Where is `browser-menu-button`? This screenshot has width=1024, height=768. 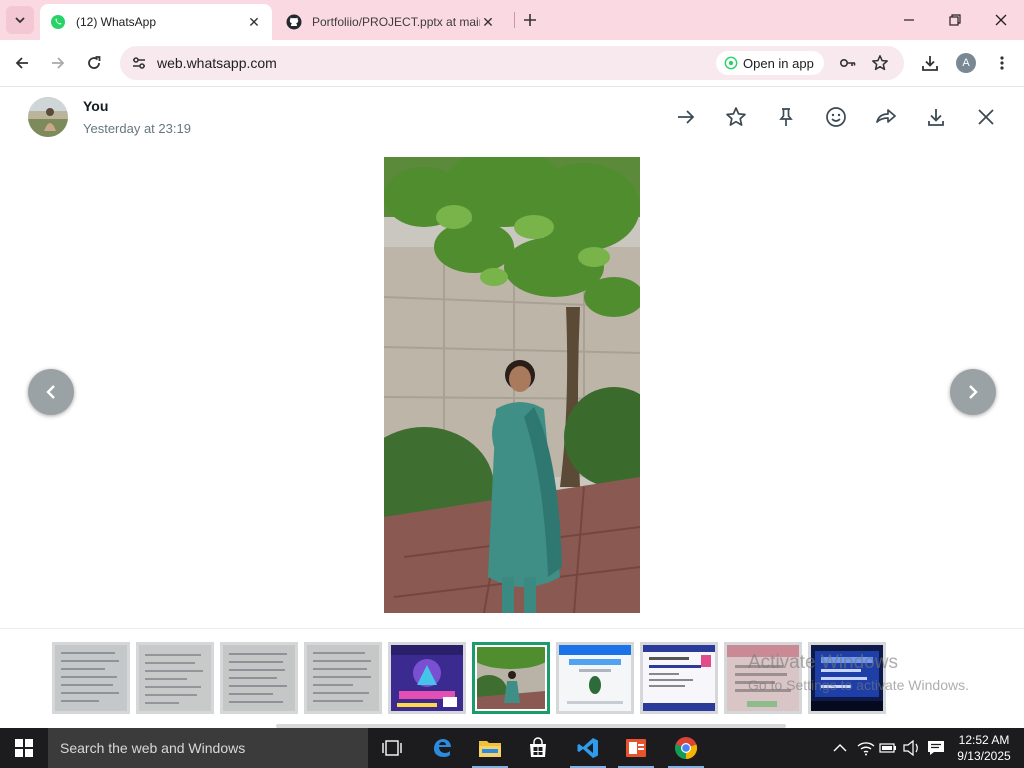 browser-menu-button is located at coordinates (1002, 63).